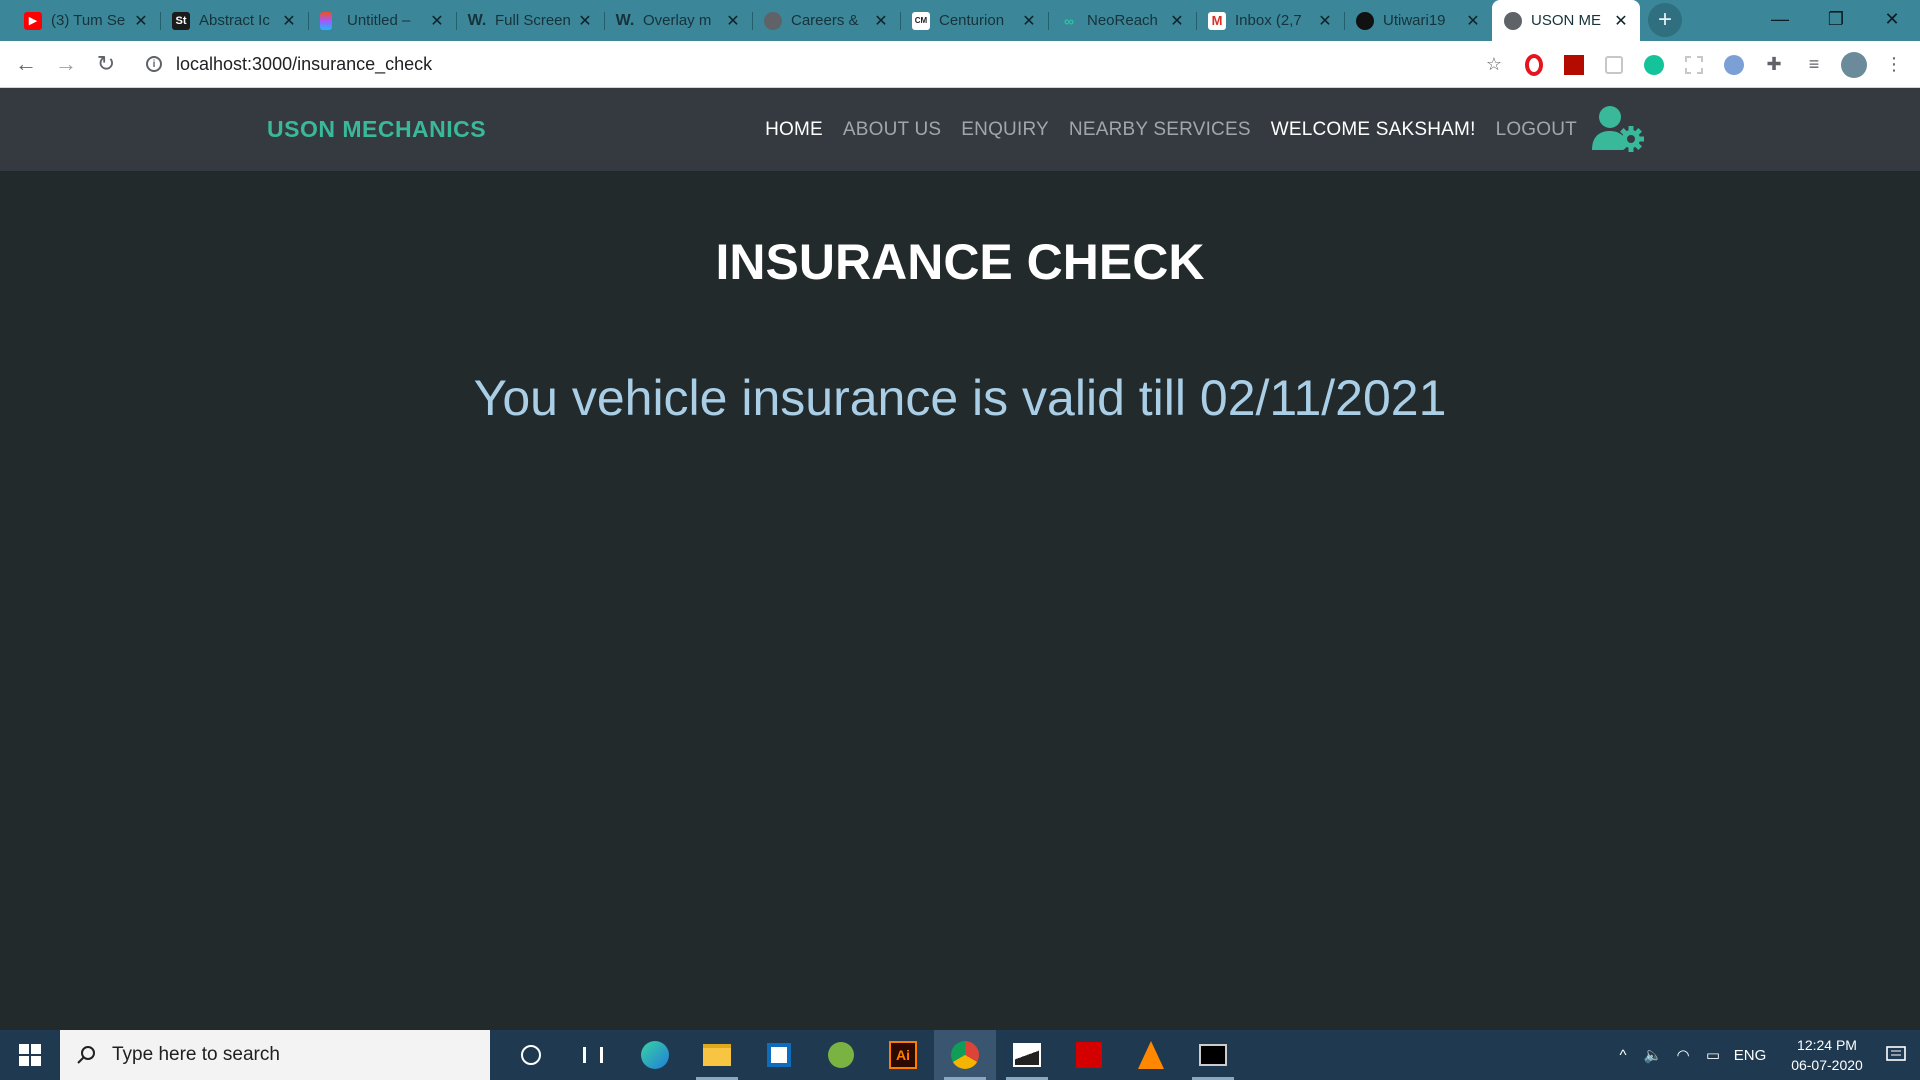 This screenshot has width=1920, height=1080. Describe the element at coordinates (1414, 20) in the screenshot. I see `tab-title: Utiwari19` at that location.